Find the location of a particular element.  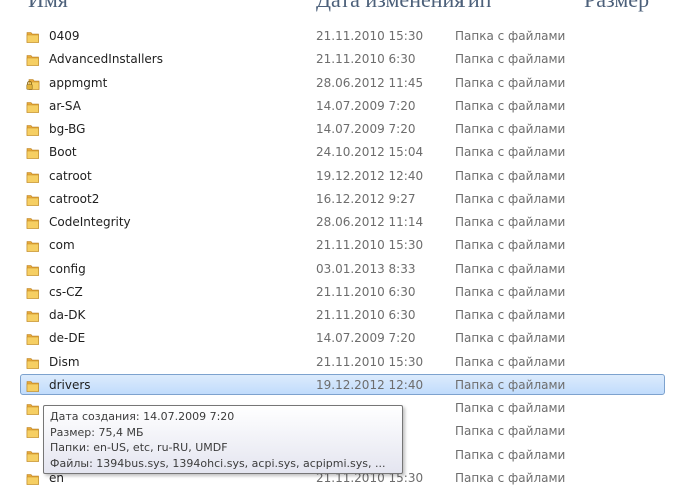

file-name: appmgmt is located at coordinates (78, 82).